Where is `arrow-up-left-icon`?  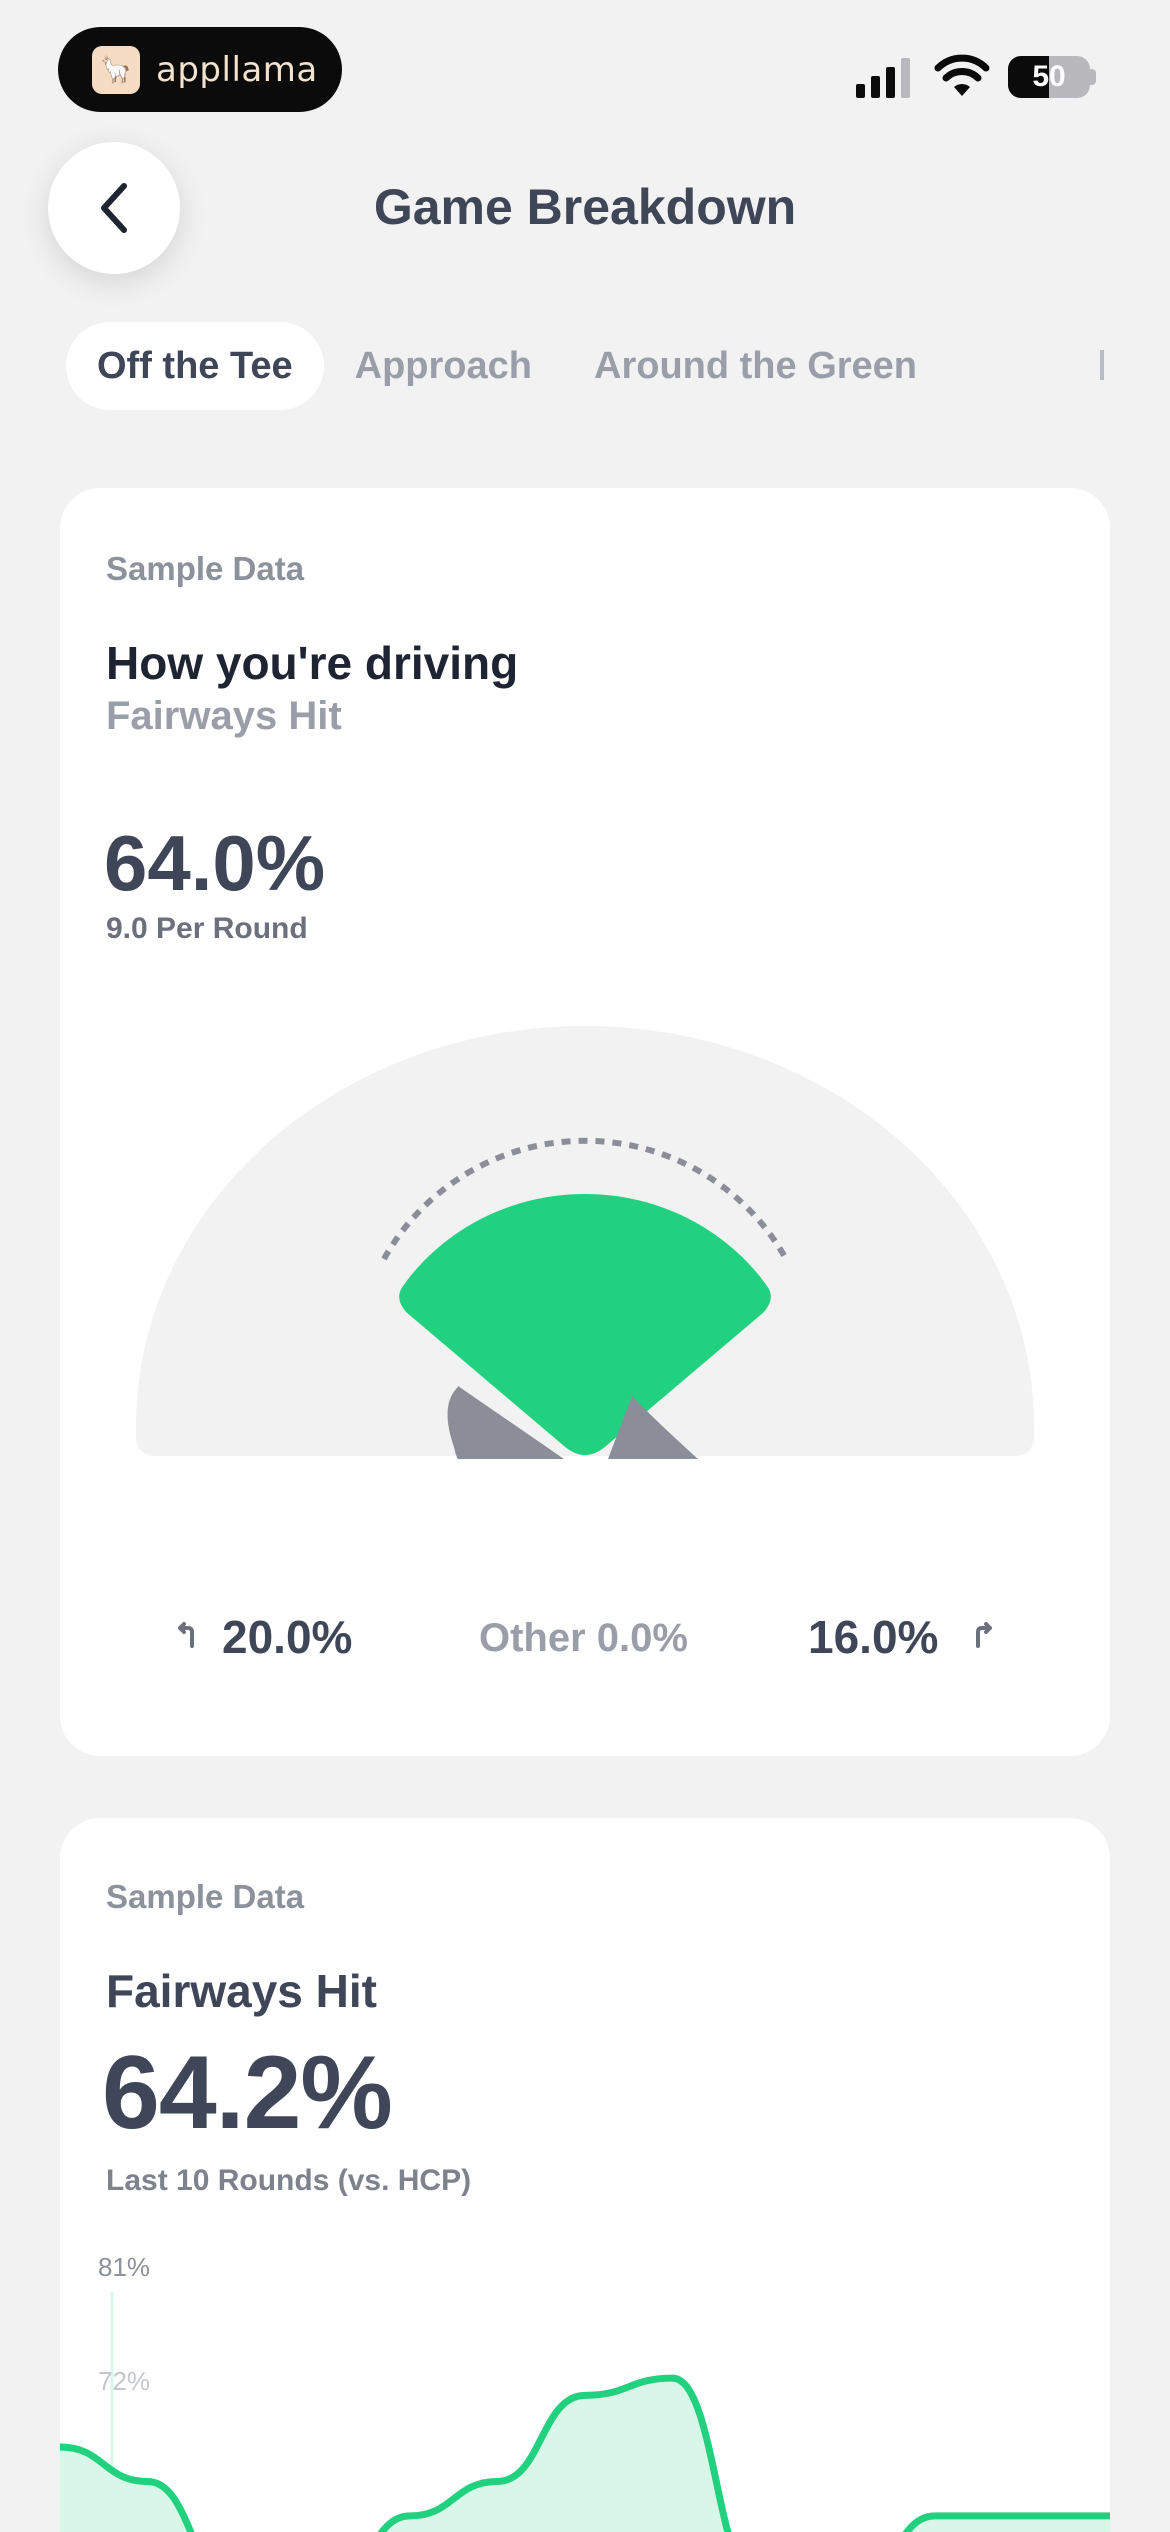 arrow-up-left-icon is located at coordinates (186, 1635).